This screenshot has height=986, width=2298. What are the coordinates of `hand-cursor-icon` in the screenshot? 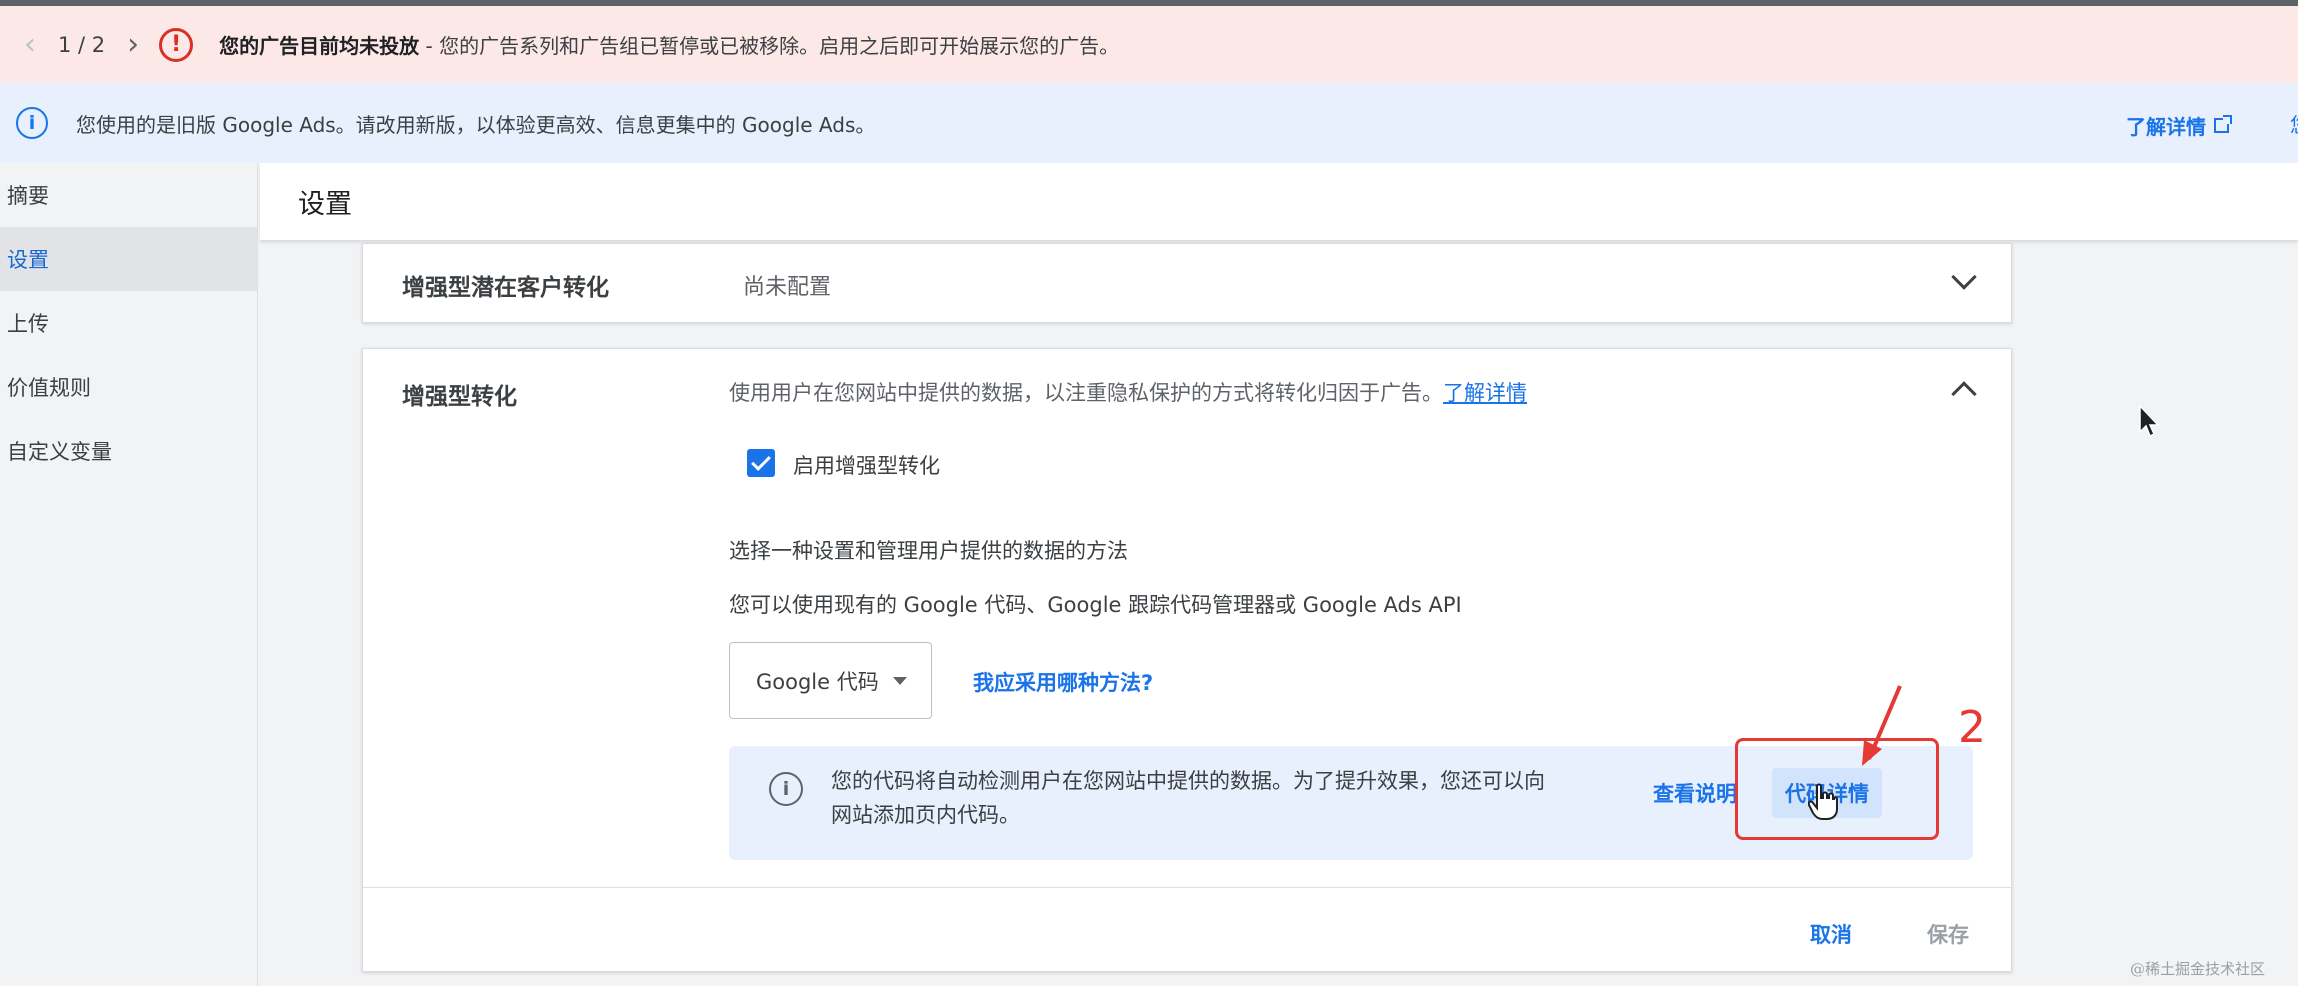 It's located at (1823, 801).